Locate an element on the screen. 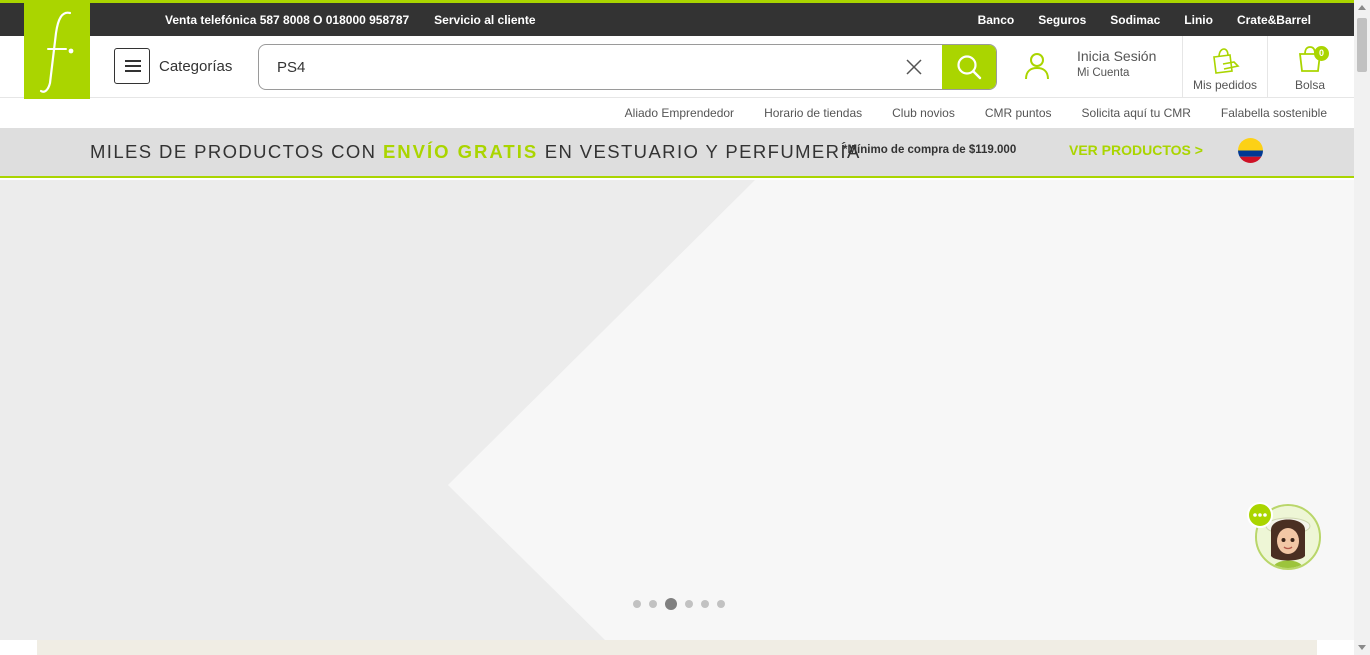 This screenshot has width=1370, height=655. scroll-down-arrow-icon is located at coordinates (1362, 647).